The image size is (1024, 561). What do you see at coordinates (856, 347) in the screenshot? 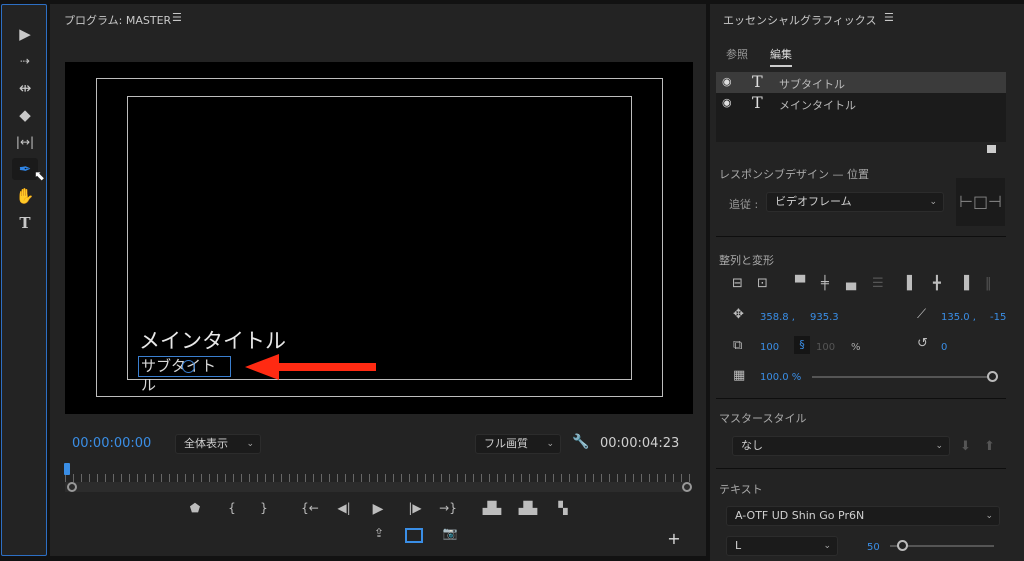
I see `percent-label: %` at bounding box center [856, 347].